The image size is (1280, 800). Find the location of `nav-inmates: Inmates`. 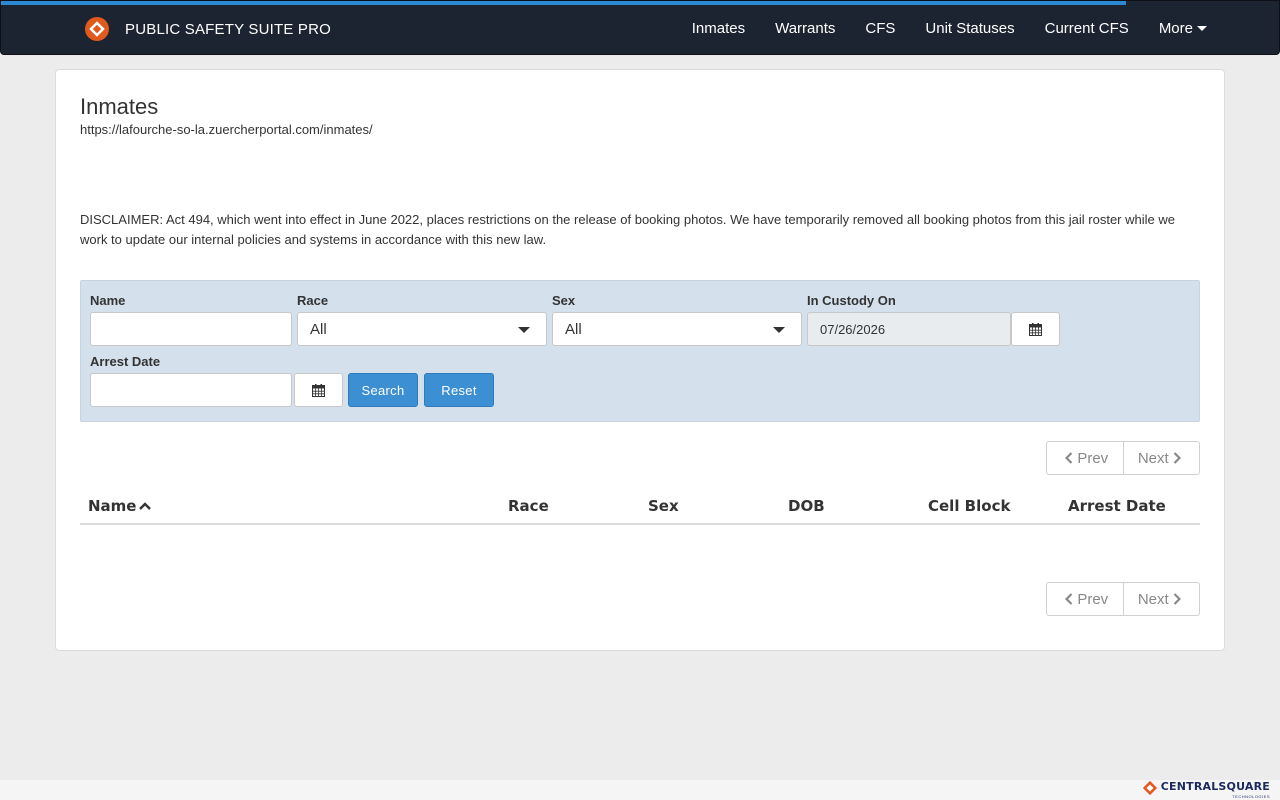

nav-inmates: Inmates is located at coordinates (718, 28).